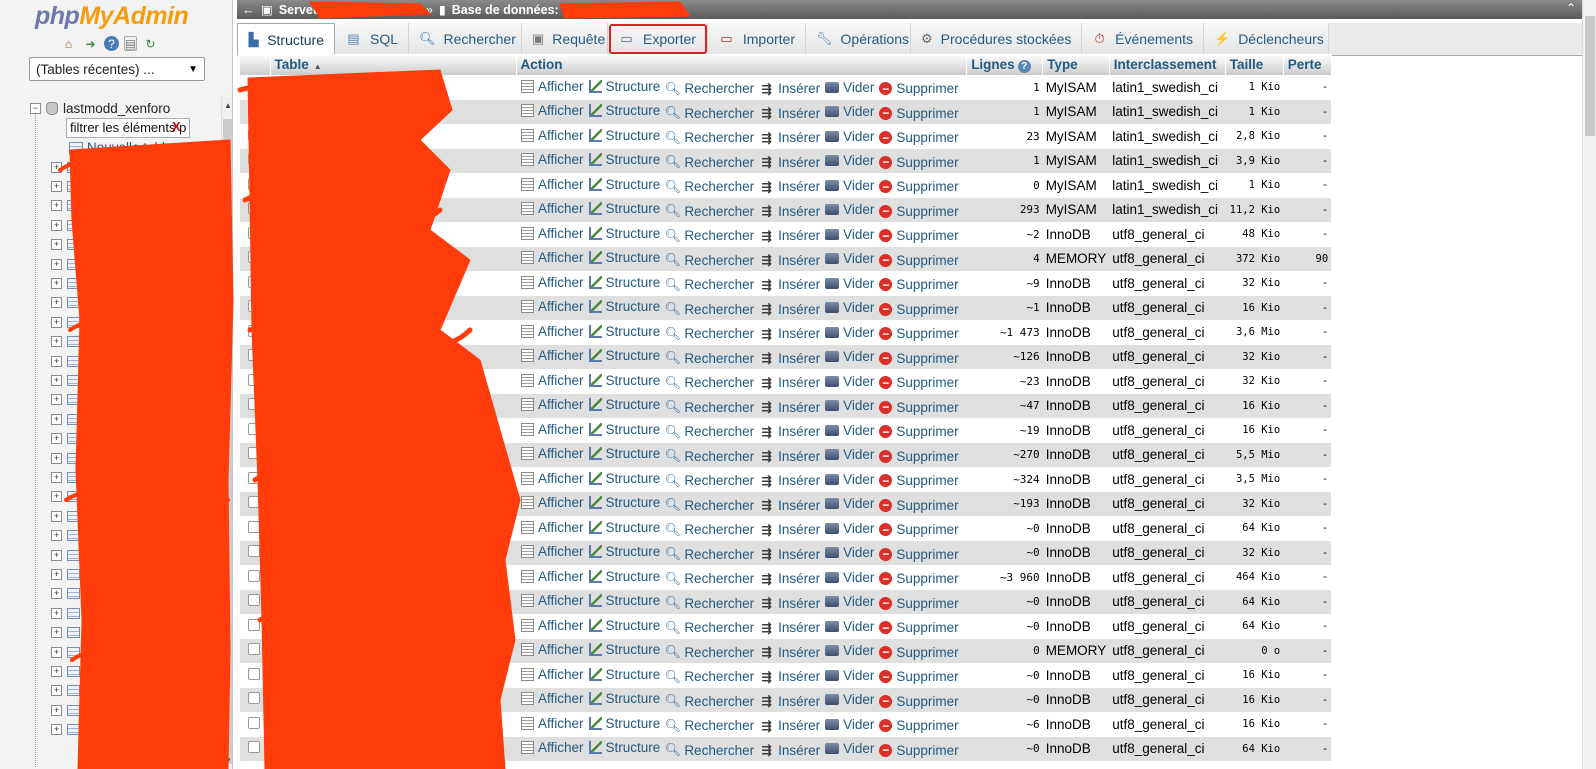  Describe the element at coordinates (90, 43) in the screenshot. I see `logout-icon: ➜` at that location.